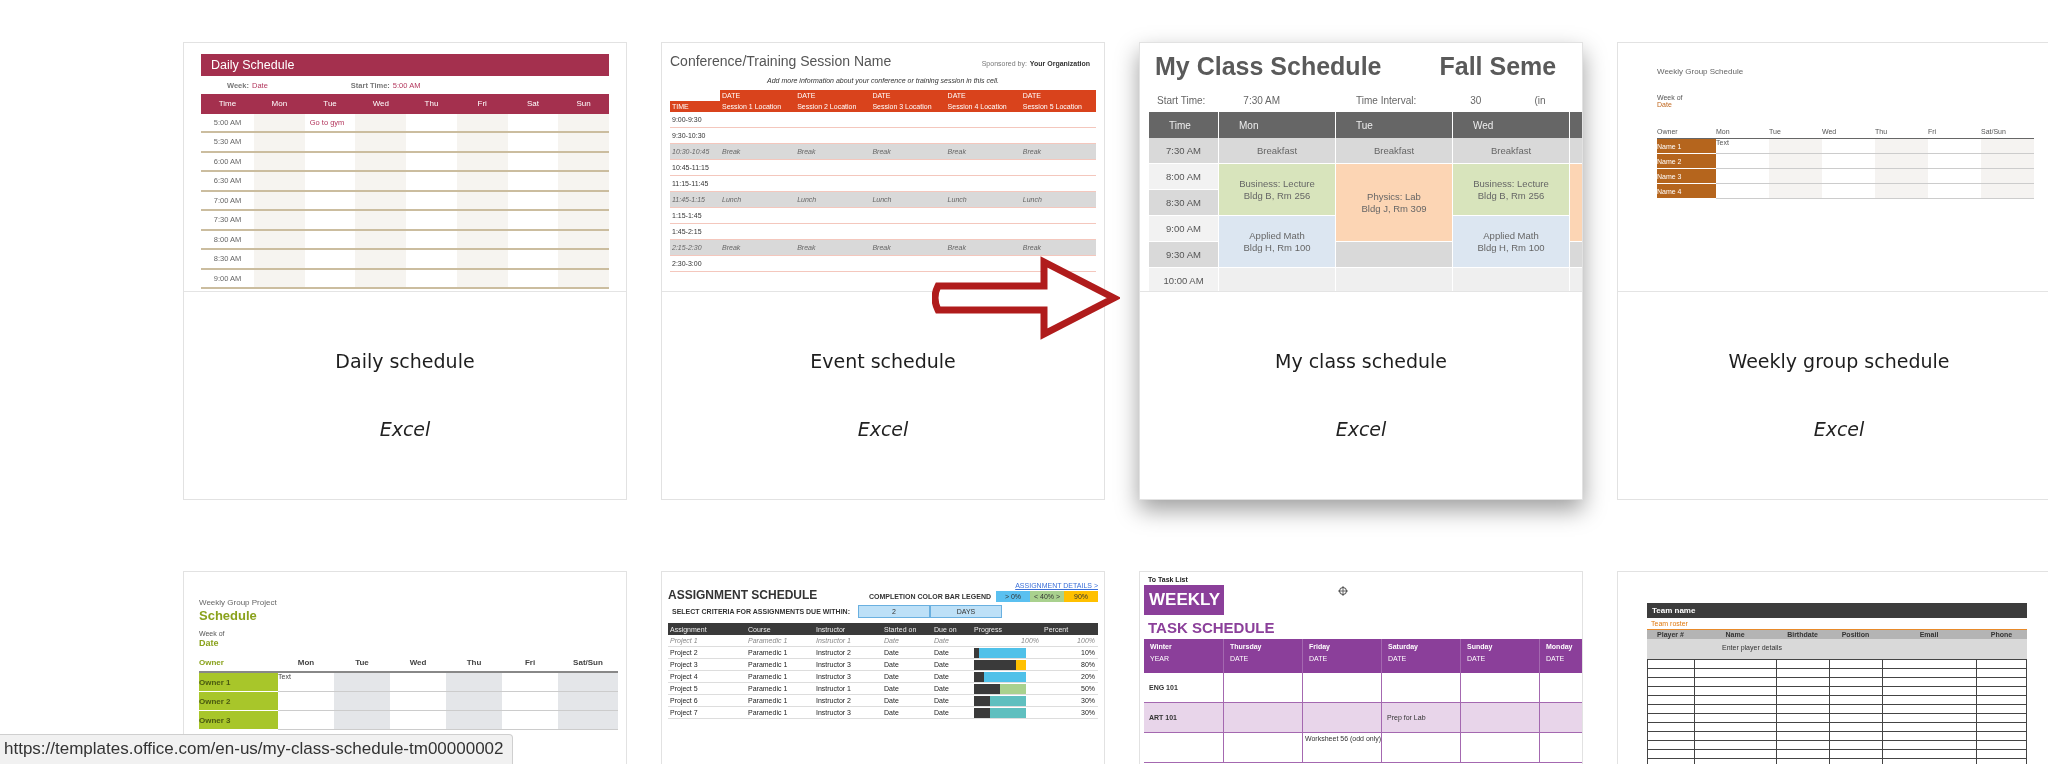 The width and height of the screenshot is (2048, 764). What do you see at coordinates (238, 682) in the screenshot?
I see `owner-cell: Owner 1` at bounding box center [238, 682].